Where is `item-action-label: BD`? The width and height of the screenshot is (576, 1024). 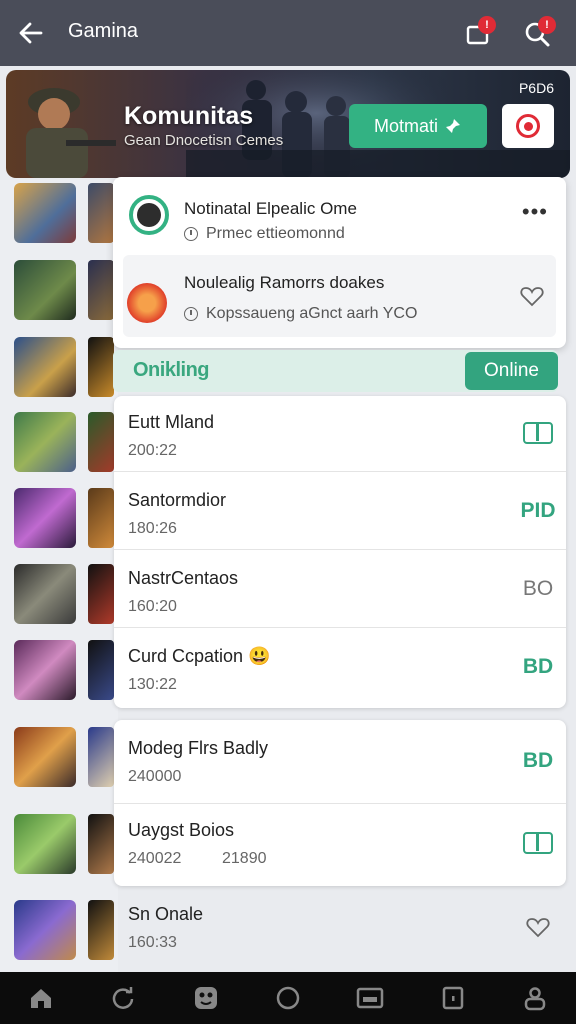 item-action-label: BD is located at coordinates (538, 666).